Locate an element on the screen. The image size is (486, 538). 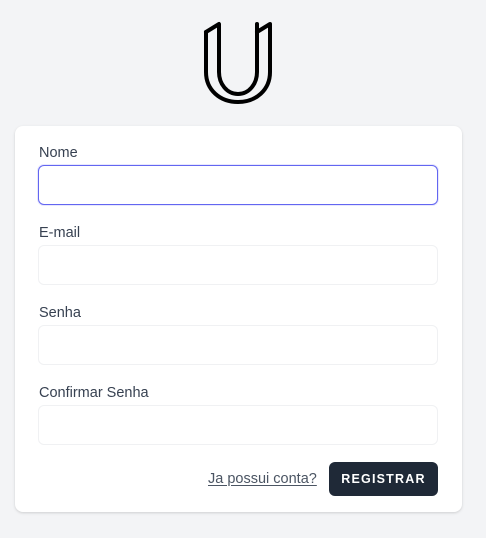
u-logo-icon is located at coordinates (238, 63).